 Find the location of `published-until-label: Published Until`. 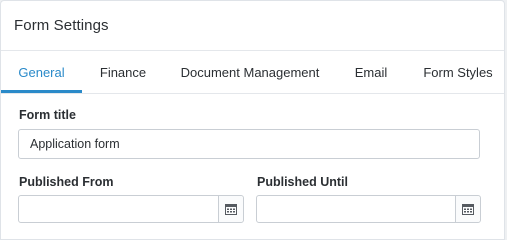

published-until-label: Published Until is located at coordinates (302, 182).